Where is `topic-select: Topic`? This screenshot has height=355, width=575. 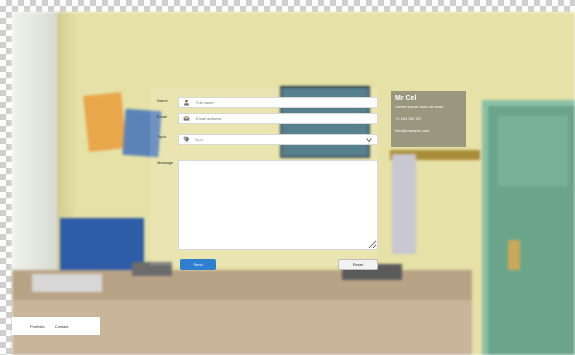 topic-select: Topic is located at coordinates (278, 139).